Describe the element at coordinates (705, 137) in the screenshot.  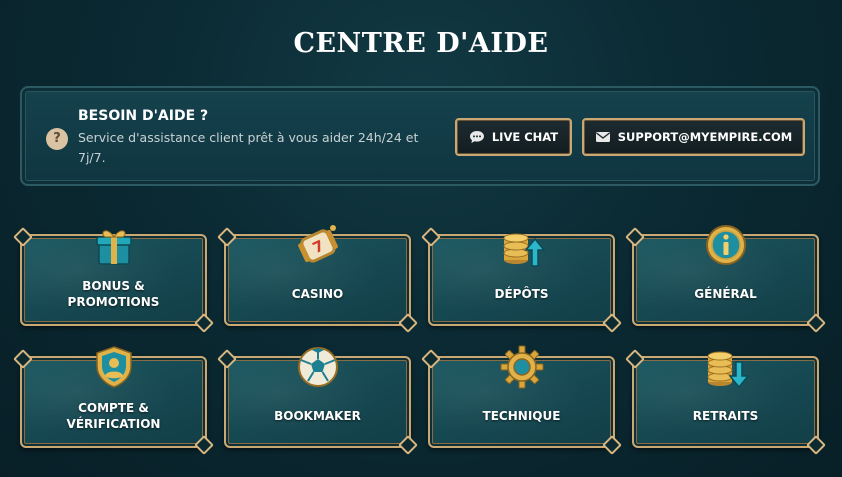
I see `email-label: SUPPORT@MYEMPIRE.COM` at that location.